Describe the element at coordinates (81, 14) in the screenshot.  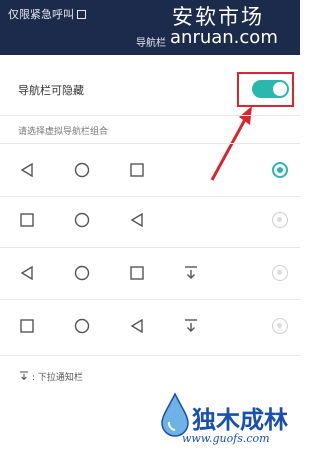
I see `sim-icon` at that location.